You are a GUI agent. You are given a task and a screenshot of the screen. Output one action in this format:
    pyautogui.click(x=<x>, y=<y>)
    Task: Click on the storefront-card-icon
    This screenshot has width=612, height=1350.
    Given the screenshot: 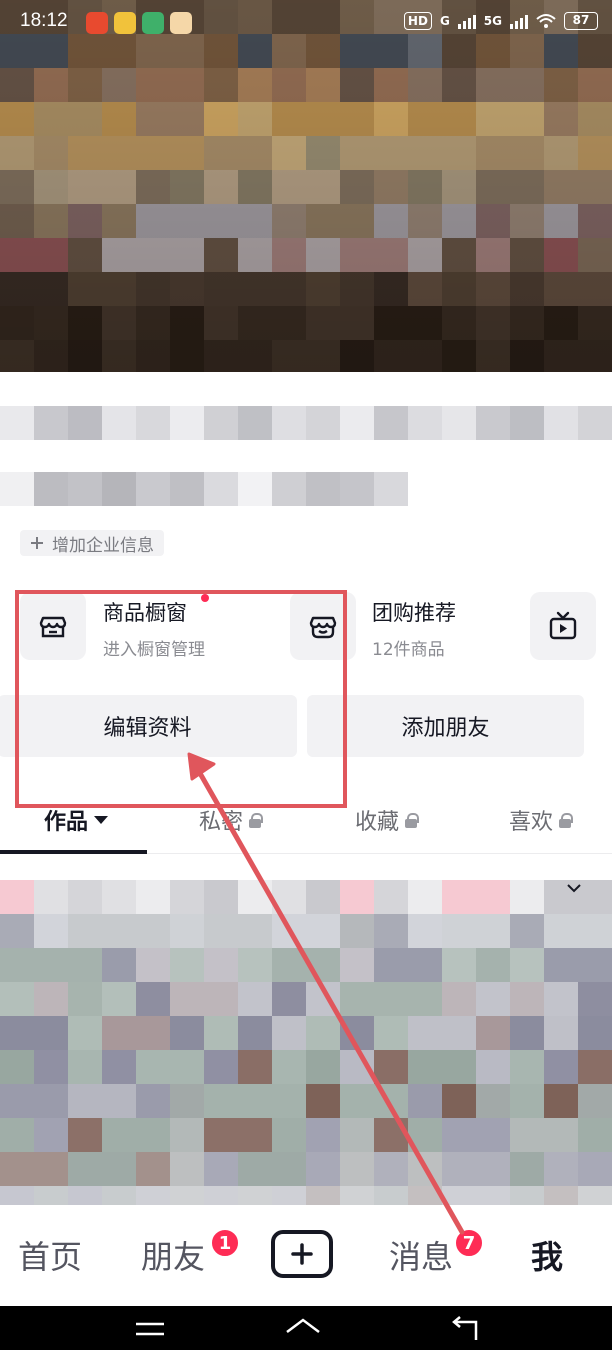 What is the action you would take?
    pyautogui.click(x=53, y=626)
    